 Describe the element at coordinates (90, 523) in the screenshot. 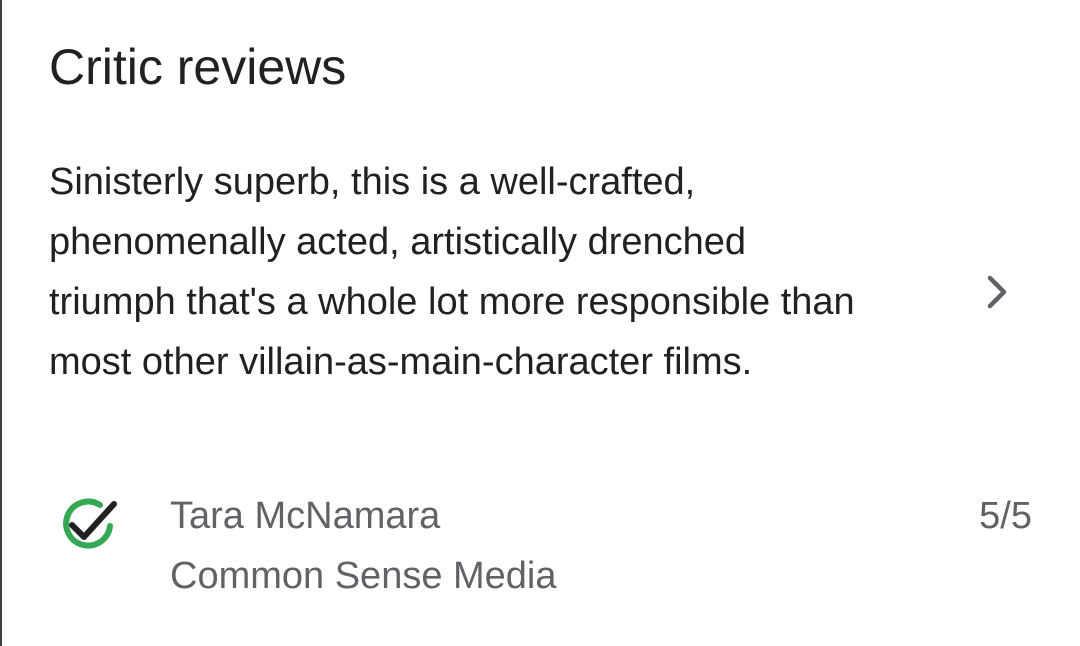

I see `check-circle-icon` at that location.